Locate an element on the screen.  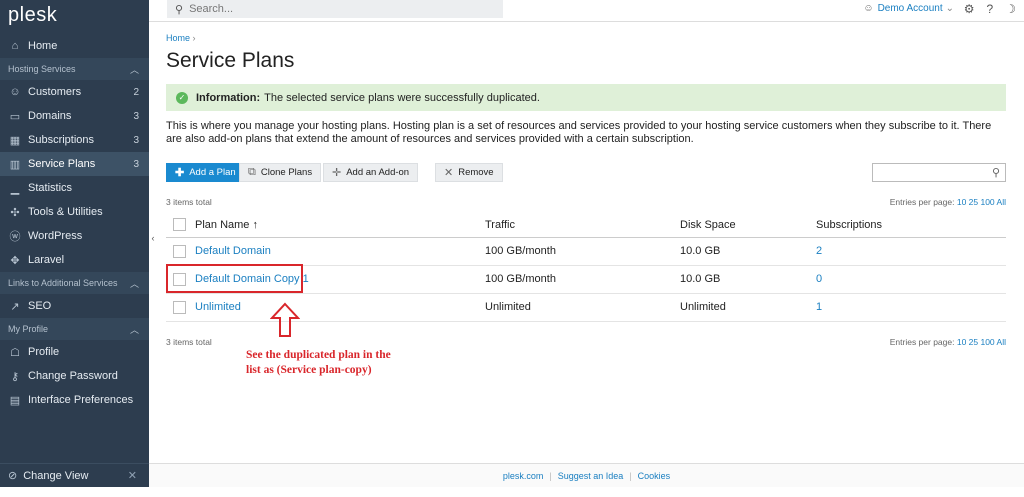
help-icon: ? is located at coordinates (990, 9).